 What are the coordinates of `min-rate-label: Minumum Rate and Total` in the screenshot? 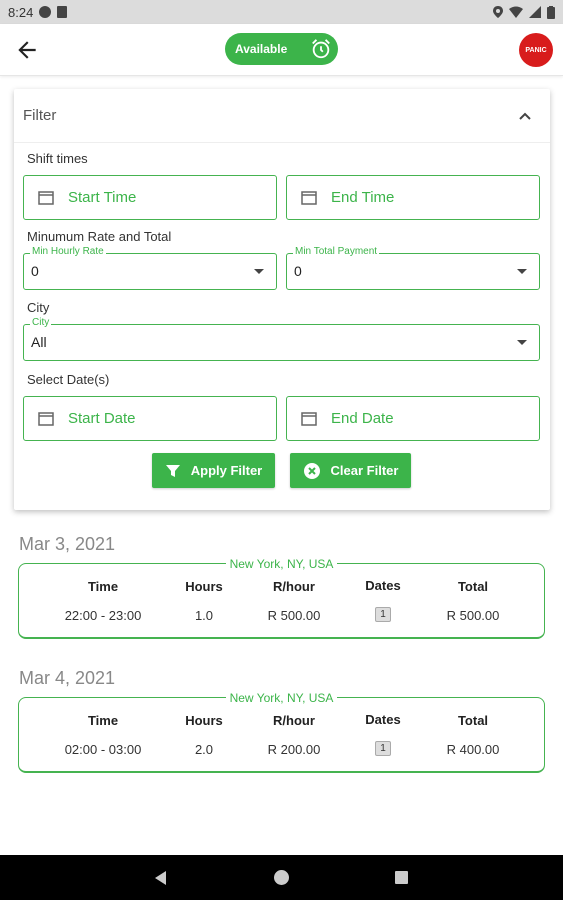 It's located at (99, 236).